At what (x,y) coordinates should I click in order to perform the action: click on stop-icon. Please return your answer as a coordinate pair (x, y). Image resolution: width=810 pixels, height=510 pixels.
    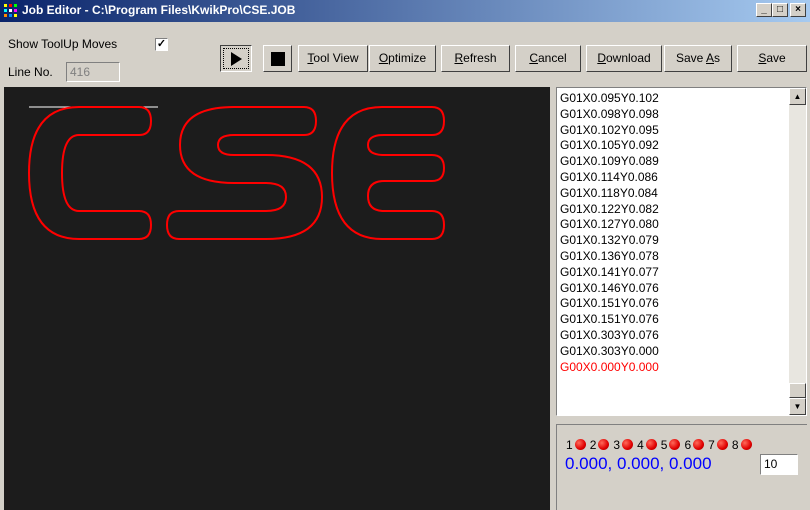
    Looking at the image, I should click on (277, 58).